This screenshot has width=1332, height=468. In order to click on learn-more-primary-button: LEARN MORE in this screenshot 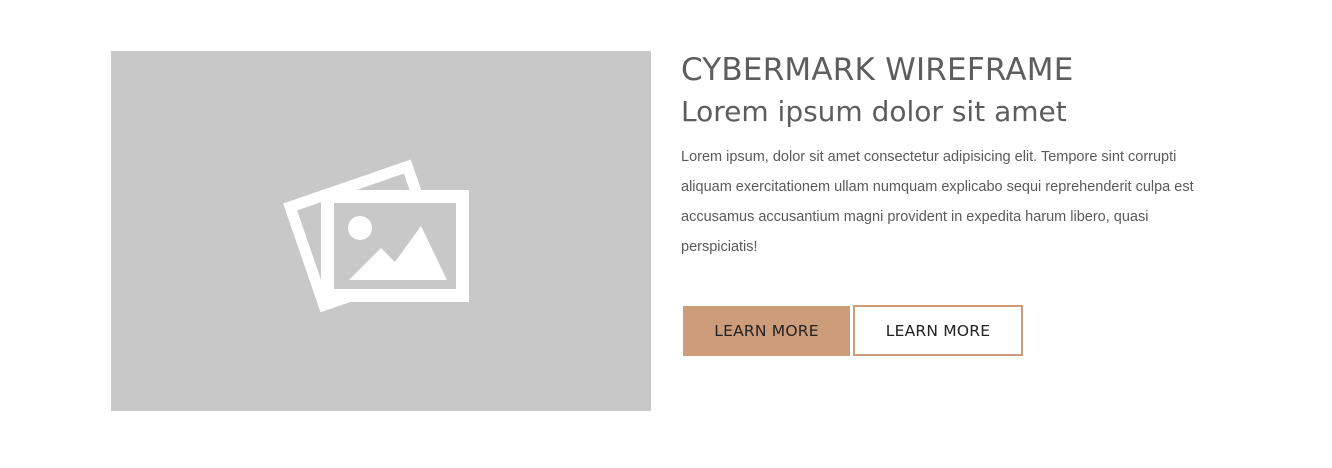, I will do `click(766, 331)`.